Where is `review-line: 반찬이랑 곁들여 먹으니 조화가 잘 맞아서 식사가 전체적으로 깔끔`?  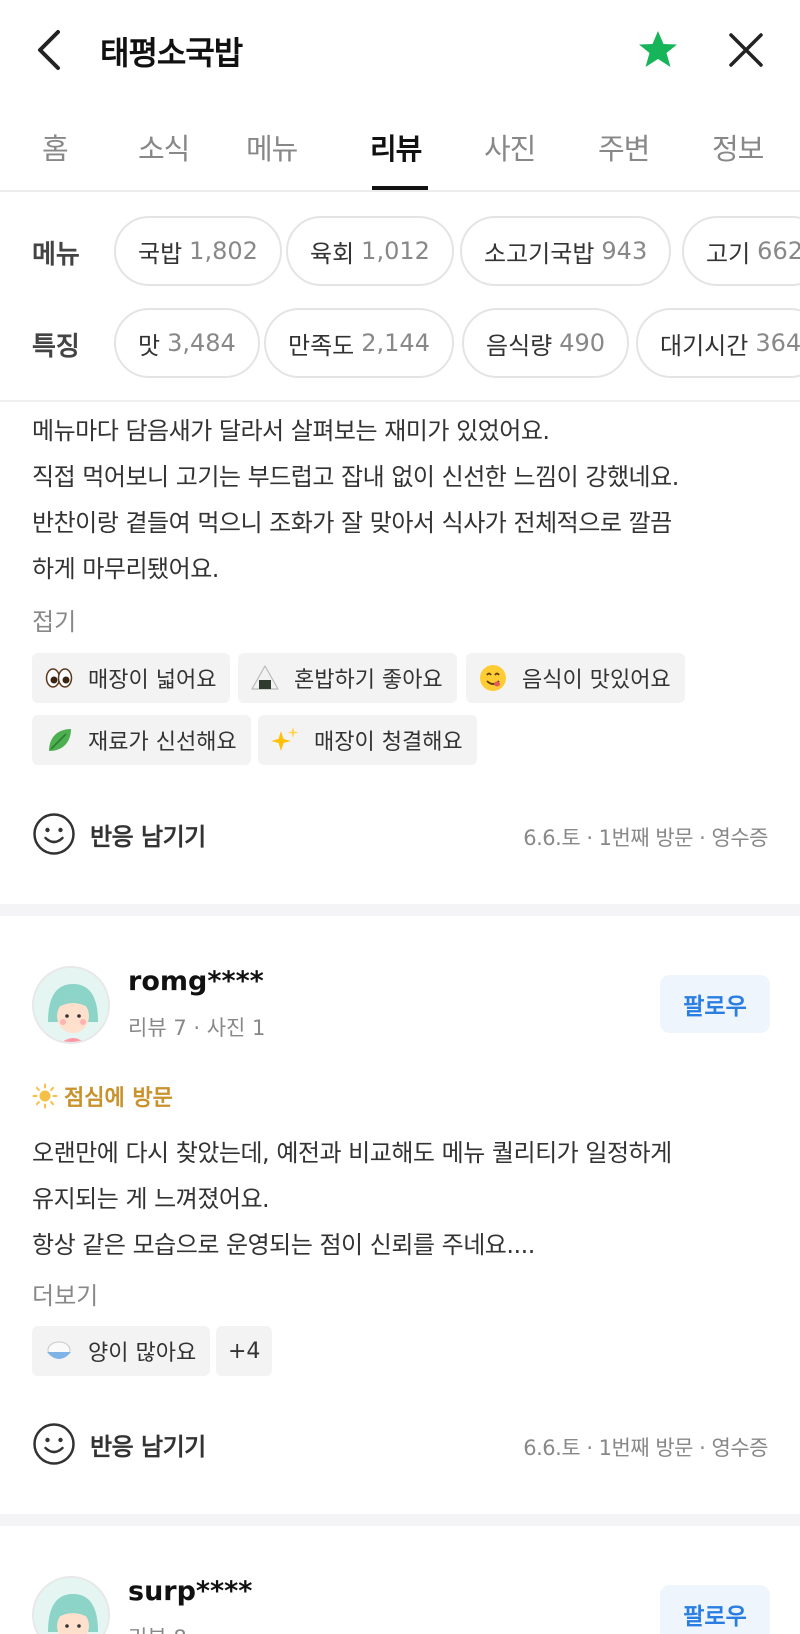
review-line: 반찬이랑 곁들여 먹으니 조화가 잘 맞아서 식사가 전체적으로 깔끔 is located at coordinates (352, 523).